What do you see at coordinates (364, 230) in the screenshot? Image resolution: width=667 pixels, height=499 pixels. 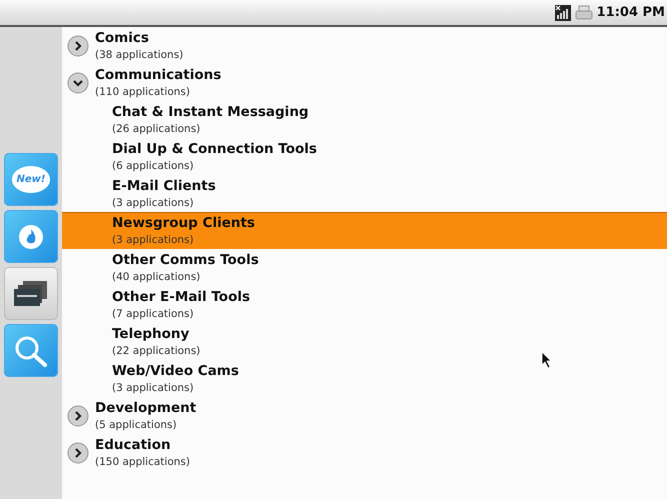 I see `subcategory-item: Newsgroup Clients (3 applications)` at bounding box center [364, 230].